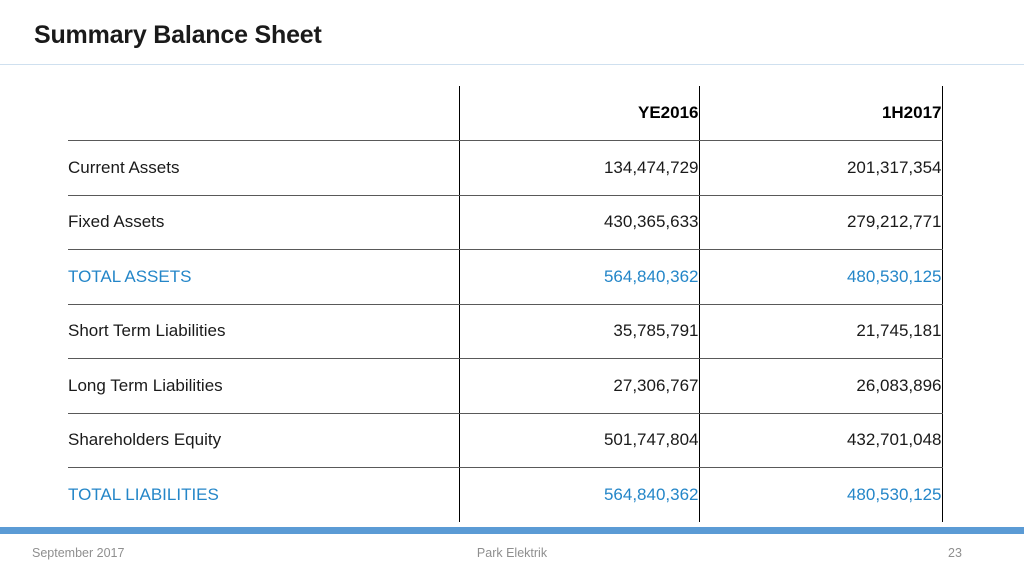  What do you see at coordinates (263, 440) in the screenshot?
I see `row-label: Shareholders Equity` at bounding box center [263, 440].